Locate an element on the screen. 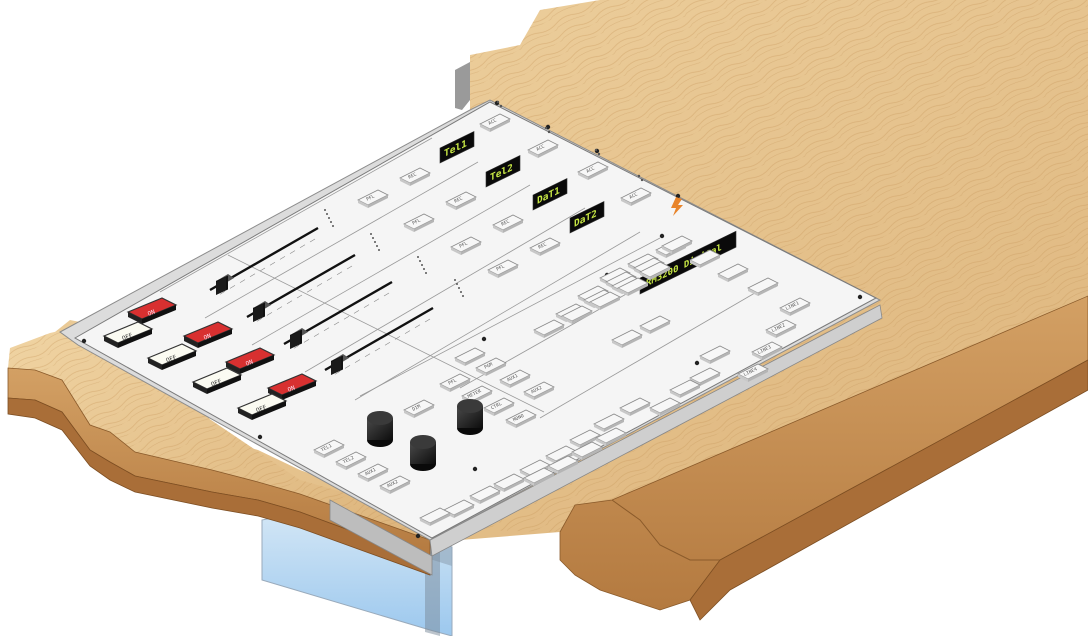 Image resolution: width=1088 pixels, height=636 pixels. control-room-knob is located at coordinates (380, 429).